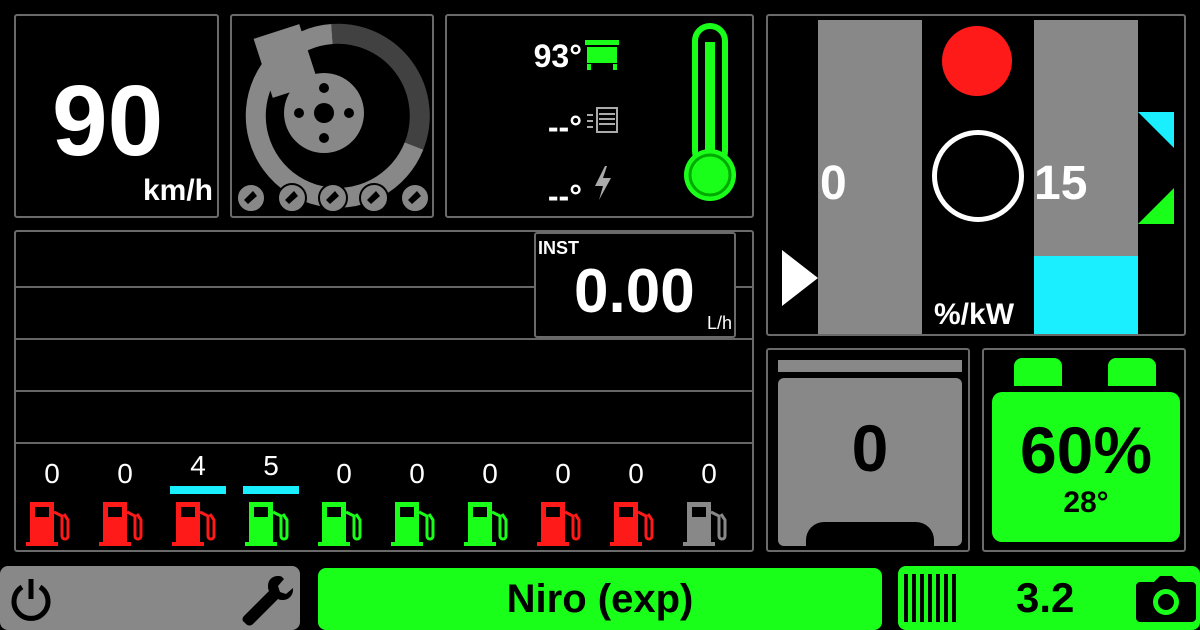 This screenshot has width=1200, height=630. What do you see at coordinates (202, 500) in the screenshot?
I see `fuel-pump-item: 4` at bounding box center [202, 500].